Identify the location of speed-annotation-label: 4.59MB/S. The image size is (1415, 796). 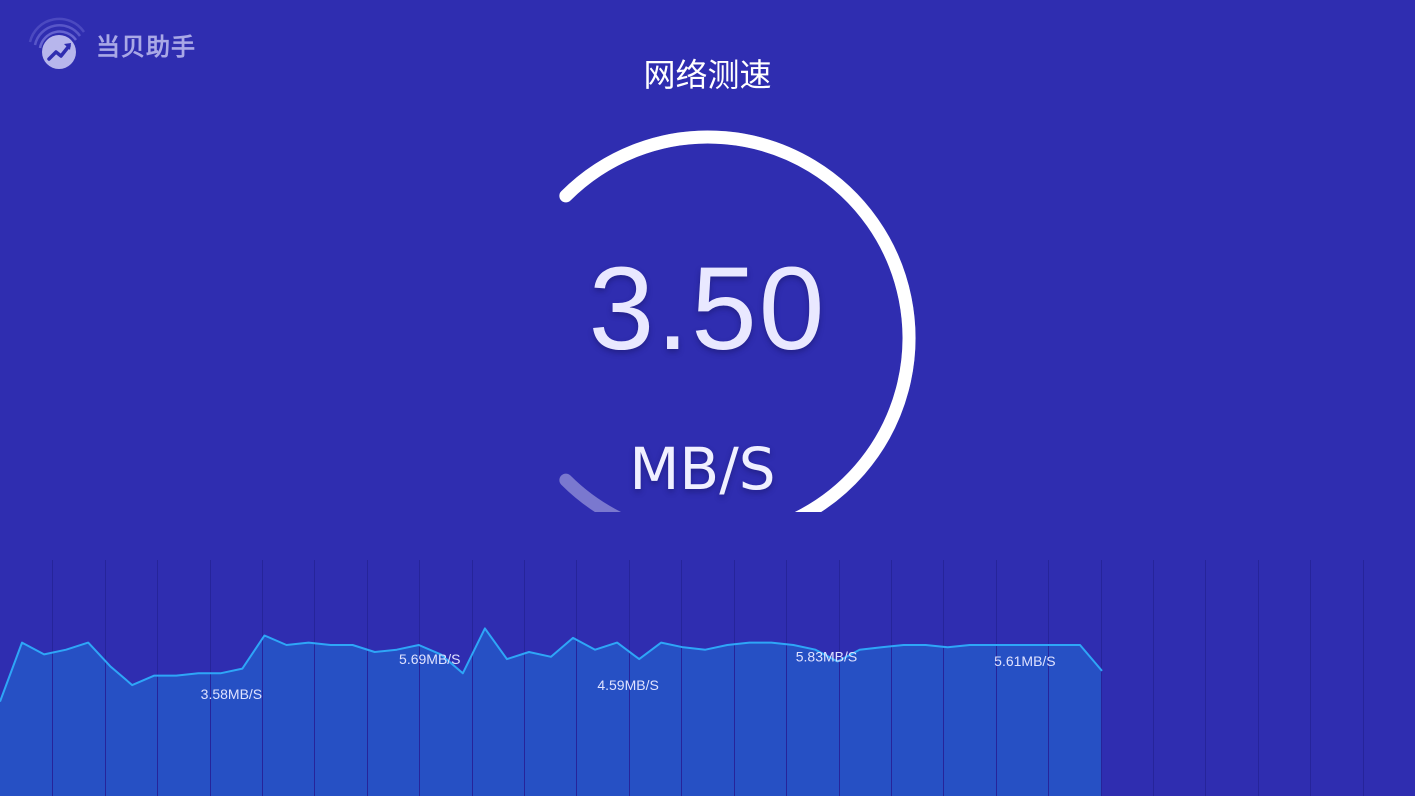
(627, 685).